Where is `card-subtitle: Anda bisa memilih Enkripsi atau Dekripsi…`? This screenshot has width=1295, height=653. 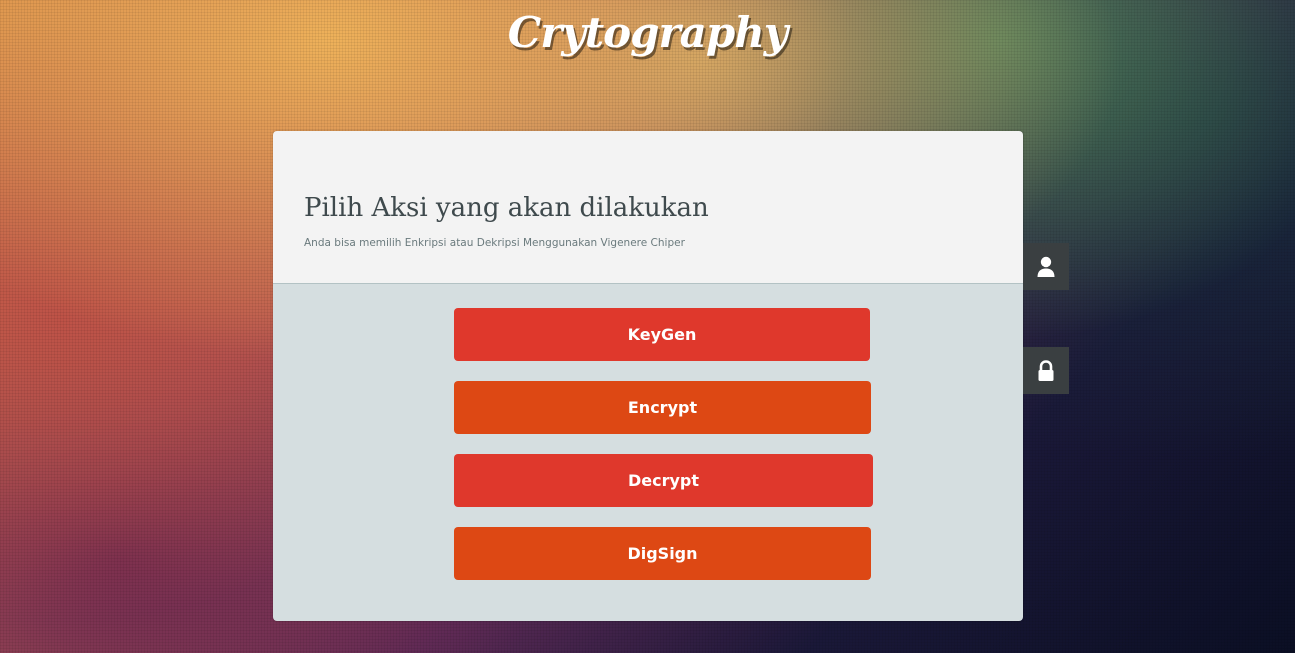
card-subtitle: Anda bisa memilih Enkripsi atau Dekripsi… is located at coordinates (494, 243).